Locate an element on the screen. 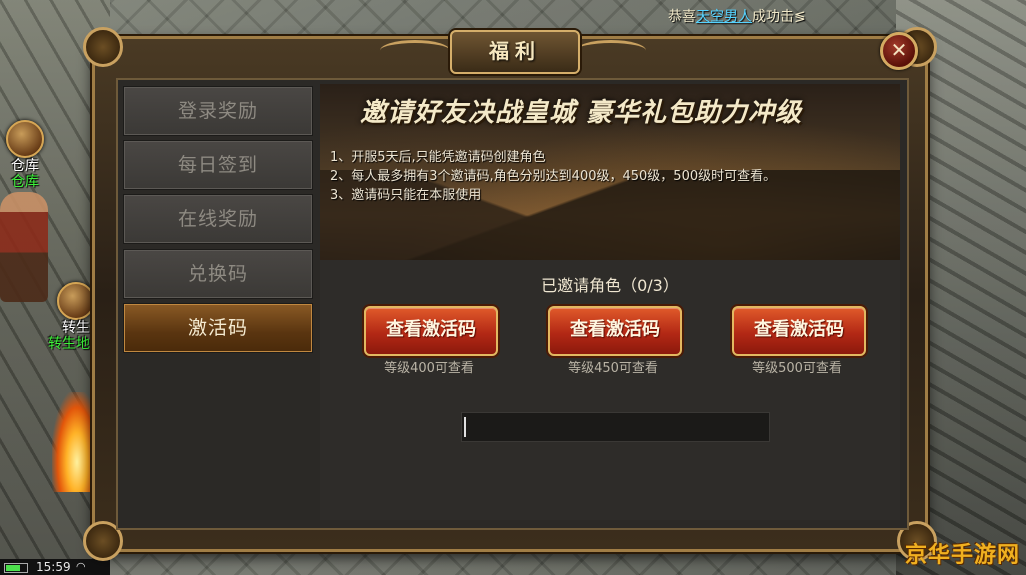 The image size is (1026, 575). broadcast-suffix: 成功击≶ is located at coordinates (779, 17).